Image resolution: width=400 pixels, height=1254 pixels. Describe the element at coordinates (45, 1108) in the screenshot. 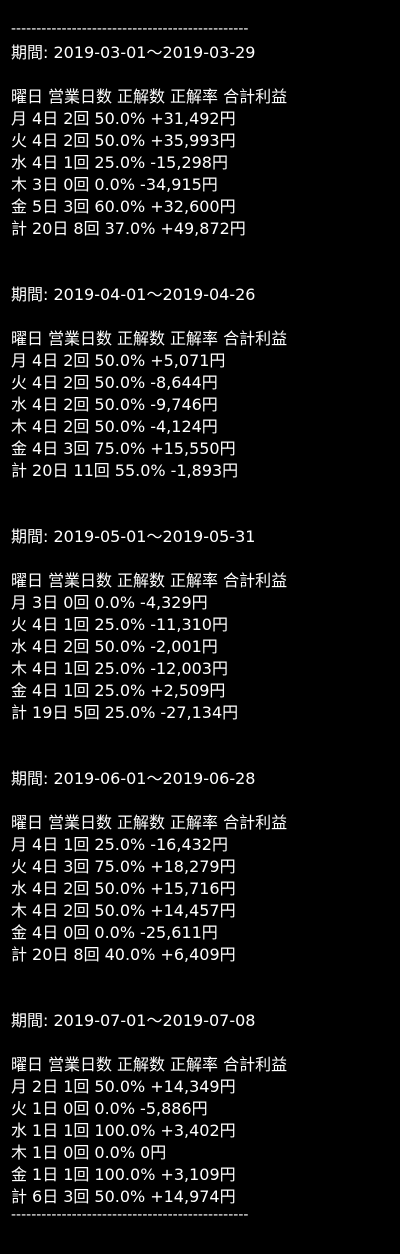

I see `row-cell: 1日` at that location.